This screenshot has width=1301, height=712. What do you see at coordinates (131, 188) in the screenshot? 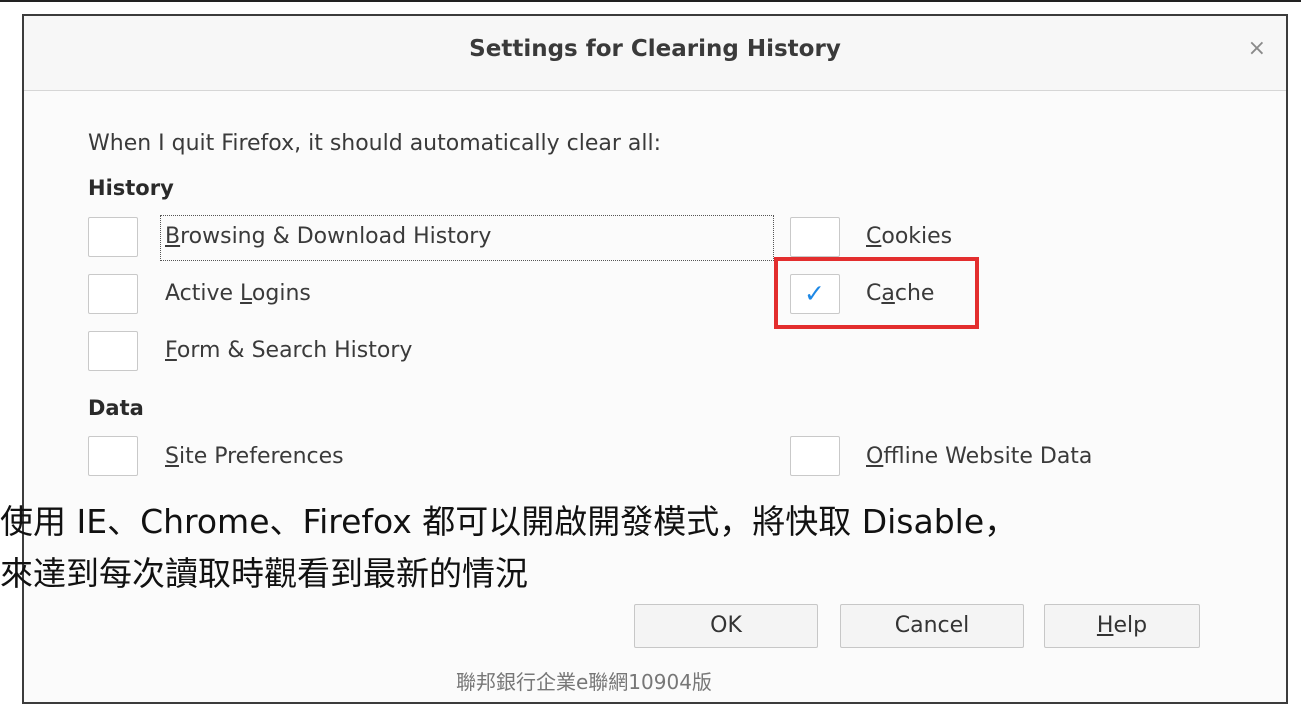
I see `section-heading-history: History` at bounding box center [131, 188].